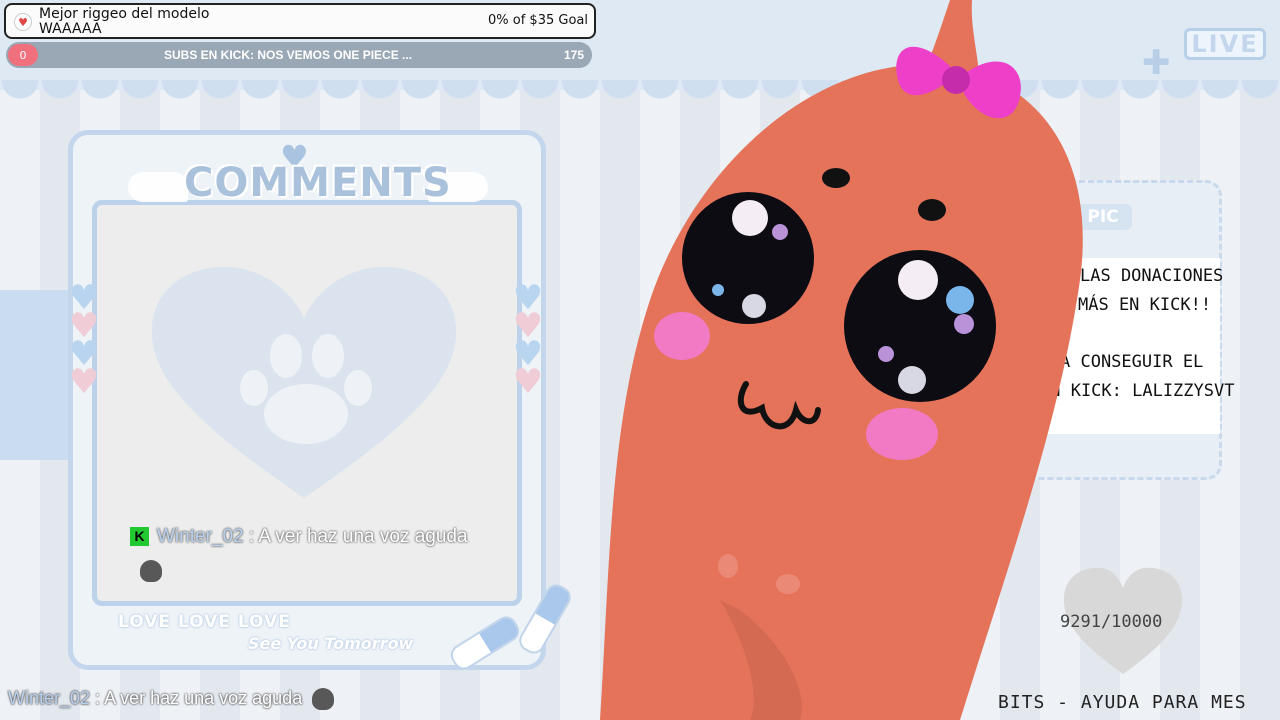 Image resolution: width=1280 pixels, height=720 pixels. What do you see at coordinates (748, 258) in the screenshot?
I see `eye-left` at bounding box center [748, 258].